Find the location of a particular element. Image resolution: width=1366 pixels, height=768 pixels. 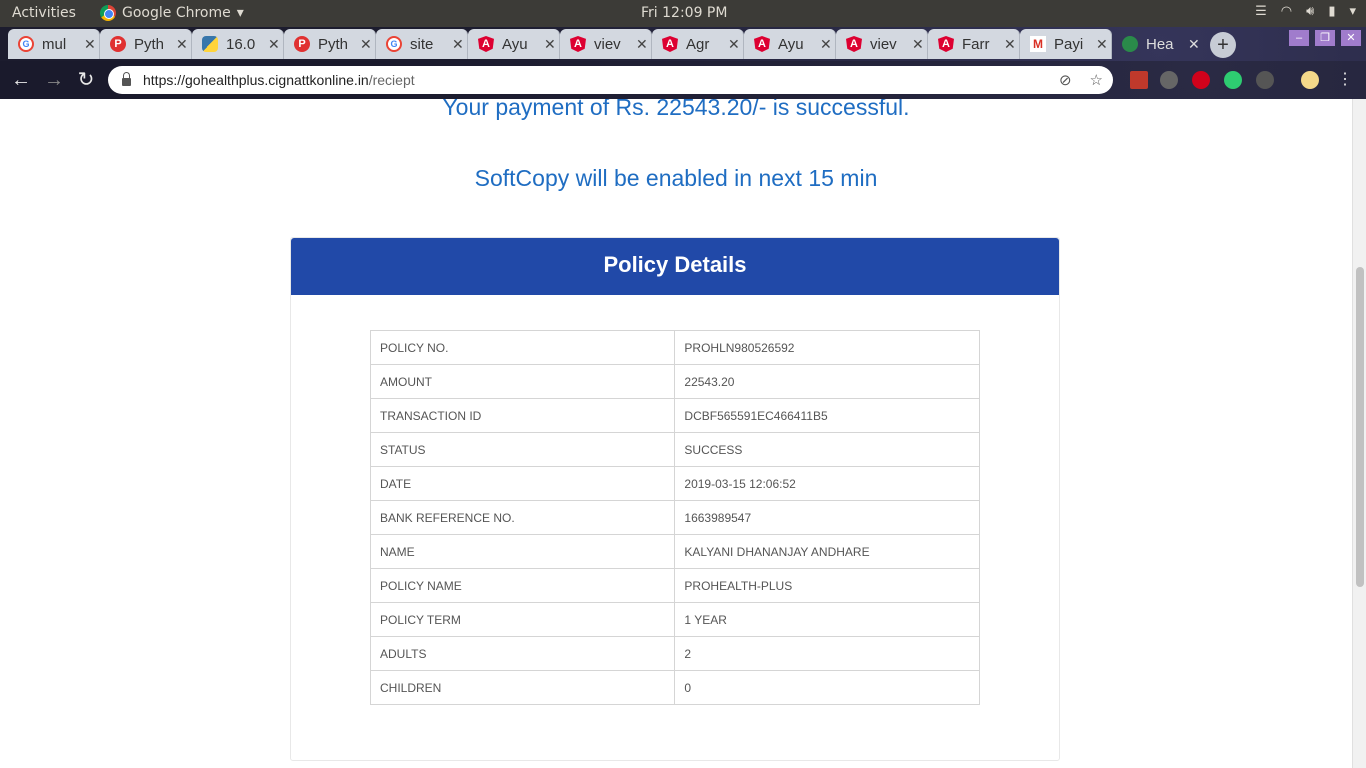

menu-icon: ☰ is located at coordinates (1261, 11).